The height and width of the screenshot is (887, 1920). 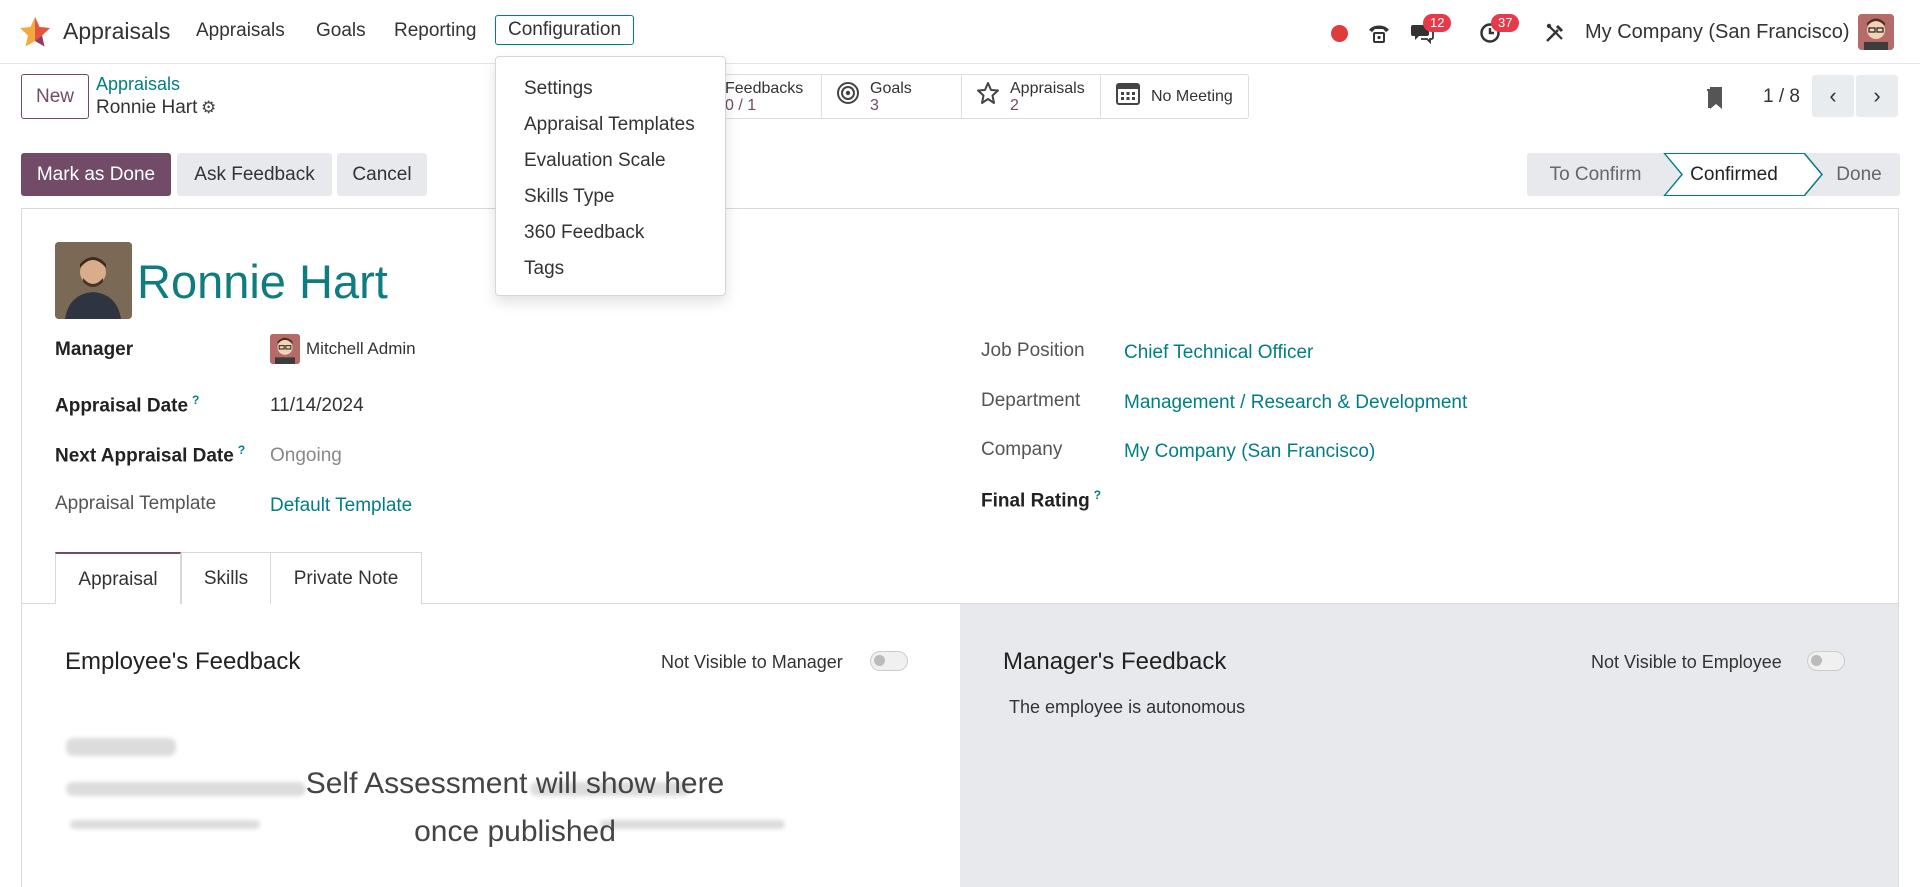 What do you see at coordinates (183, 661) in the screenshot?
I see `employee-feedback-title: Employee's Feedback` at bounding box center [183, 661].